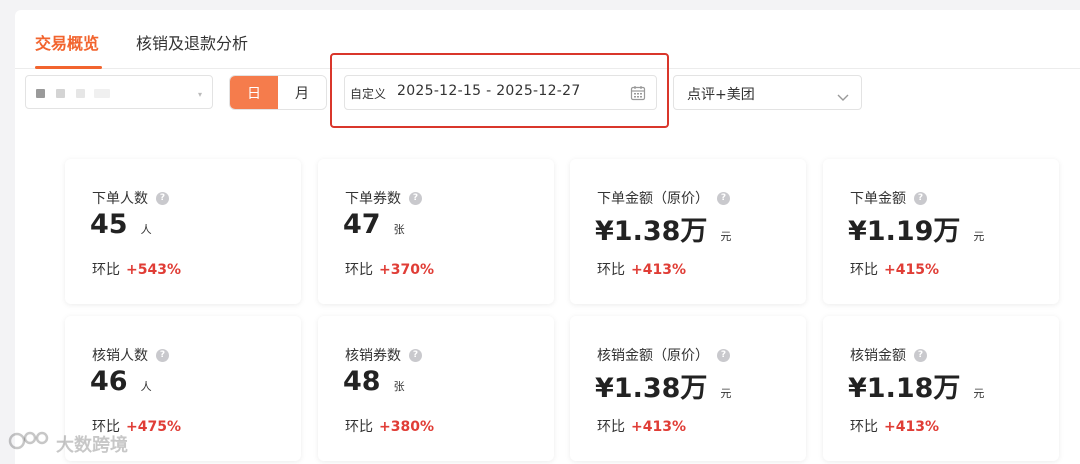 The image size is (1080, 464). Describe the element at coordinates (153, 427) in the screenshot. I see `change-value: +475%` at that location.